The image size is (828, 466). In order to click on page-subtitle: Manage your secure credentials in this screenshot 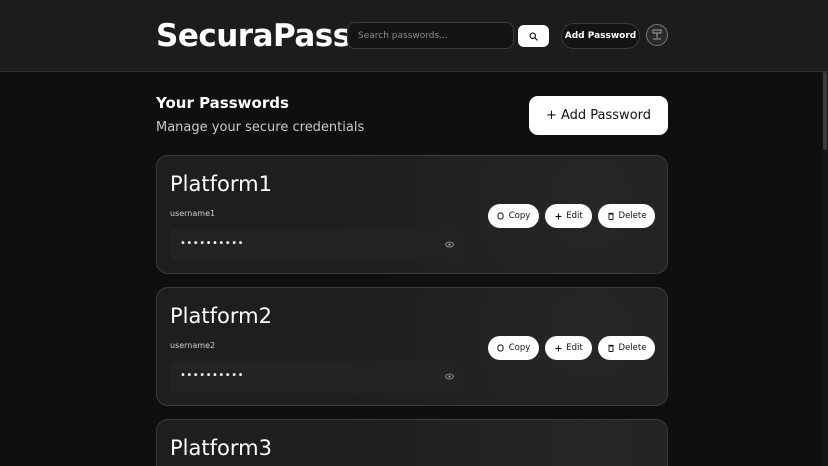, I will do `click(260, 127)`.